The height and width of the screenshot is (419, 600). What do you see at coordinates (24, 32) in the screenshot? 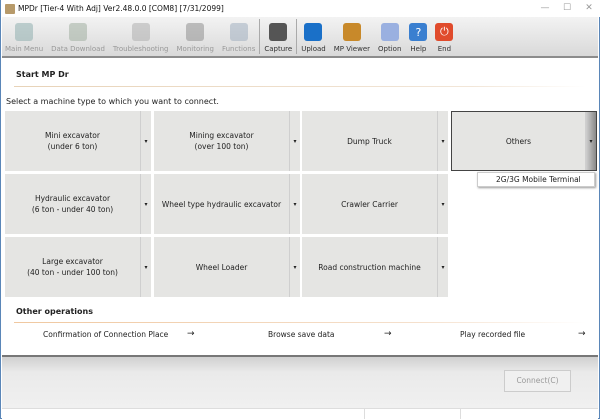
I see `main-menu-icon` at bounding box center [24, 32].